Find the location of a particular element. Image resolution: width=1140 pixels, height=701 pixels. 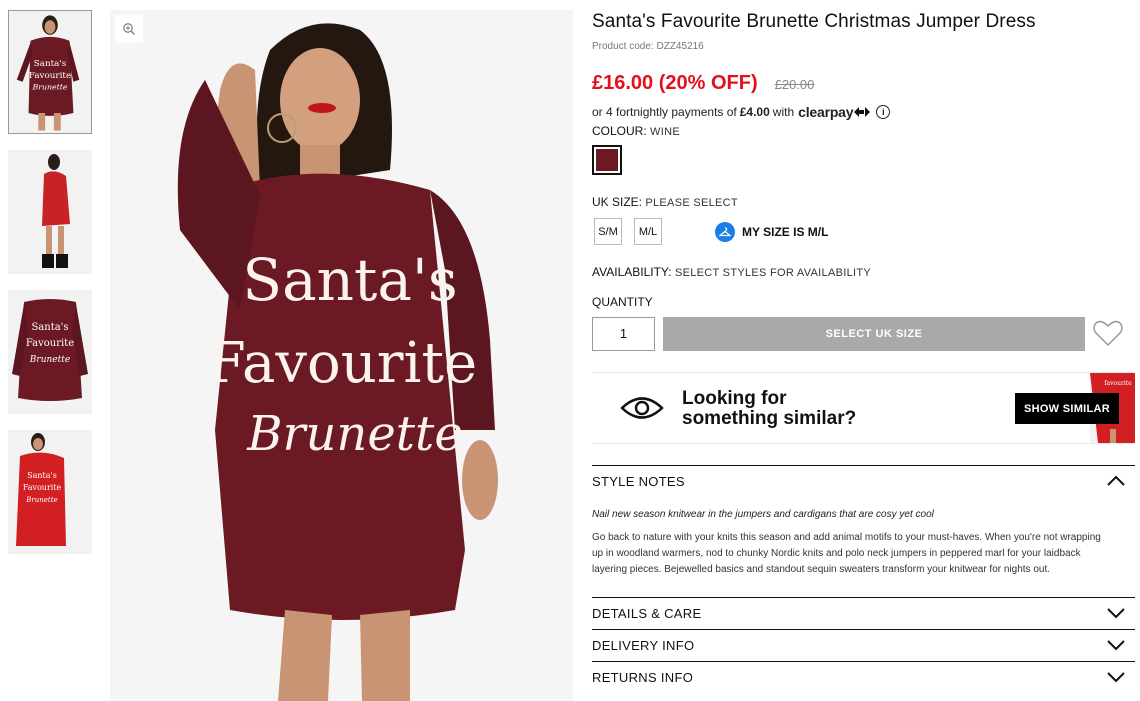

zoom-in-icon is located at coordinates (129, 29).